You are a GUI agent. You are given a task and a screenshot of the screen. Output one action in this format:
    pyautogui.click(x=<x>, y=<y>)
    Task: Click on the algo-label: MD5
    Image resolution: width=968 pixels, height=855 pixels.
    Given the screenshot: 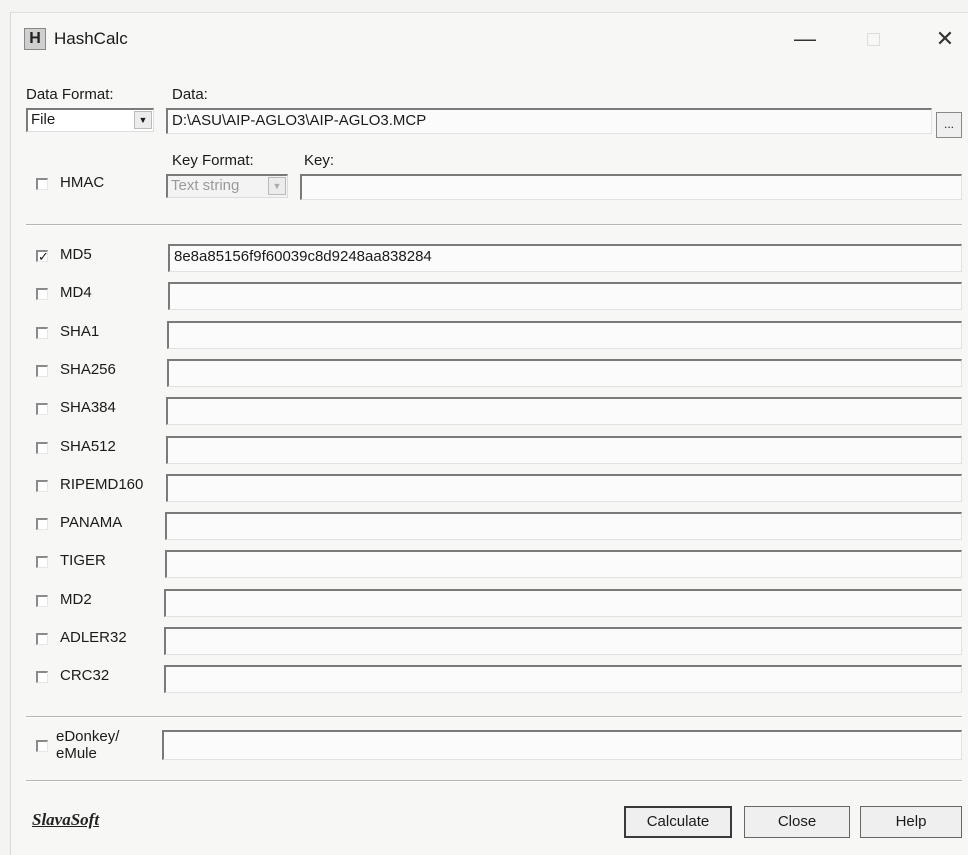 What is the action you would take?
    pyautogui.click(x=76, y=254)
    